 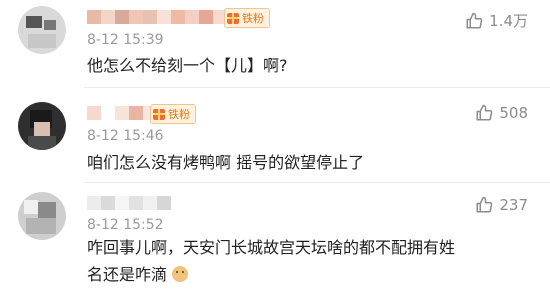 What do you see at coordinates (187, 65) in the screenshot?
I see `comment-text: 他怎么不给刻一个【儿】啊?` at bounding box center [187, 65].